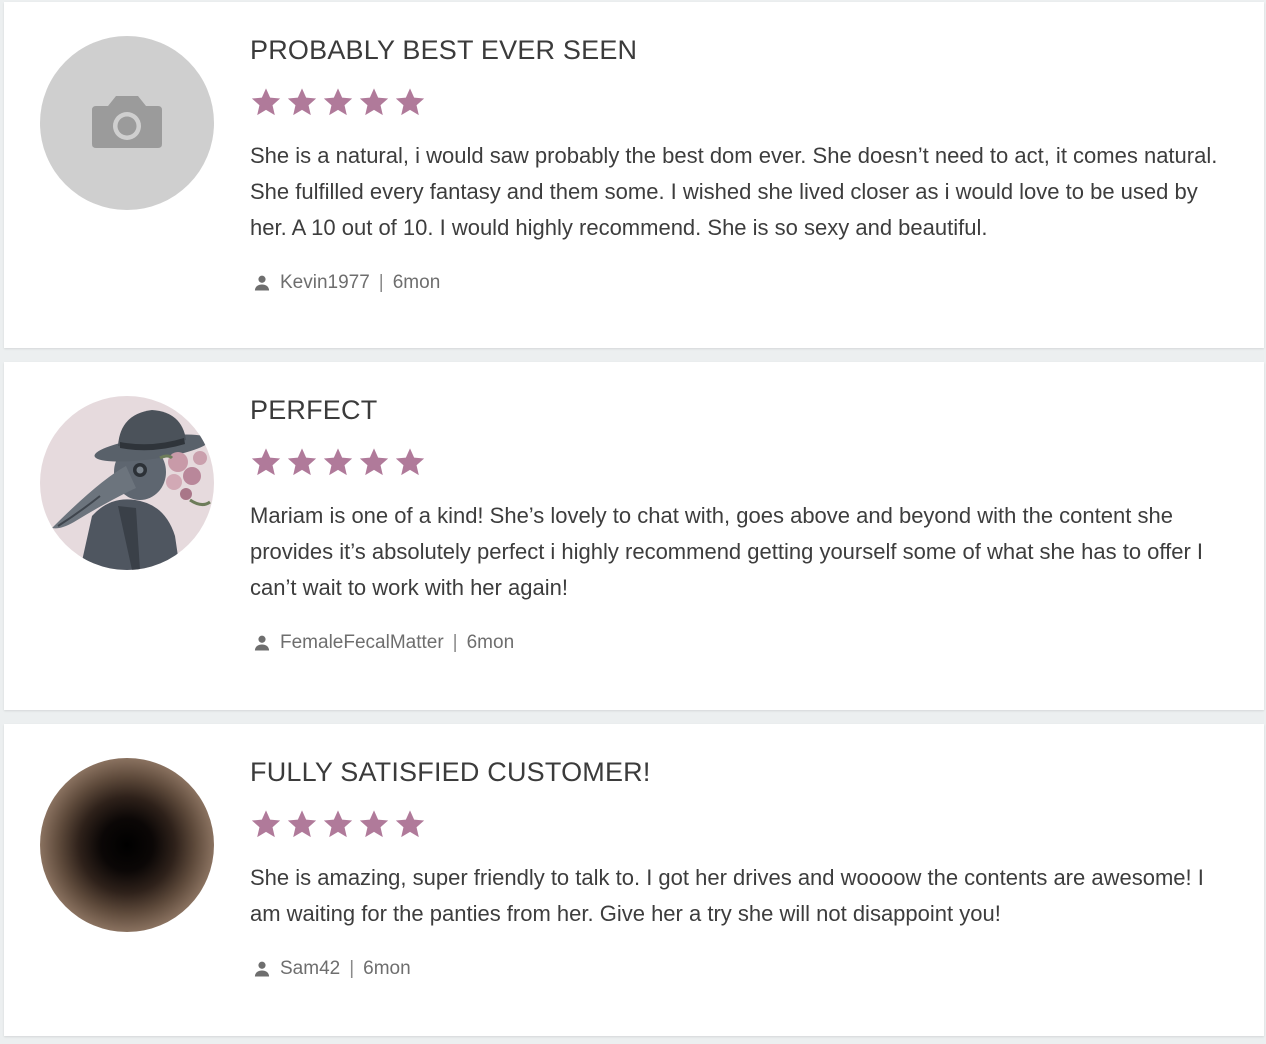 The width and height of the screenshot is (1266, 1044). Describe the element at coordinates (742, 283) in the screenshot. I see `review-meta: Kevin1977 | 6mon` at that location.